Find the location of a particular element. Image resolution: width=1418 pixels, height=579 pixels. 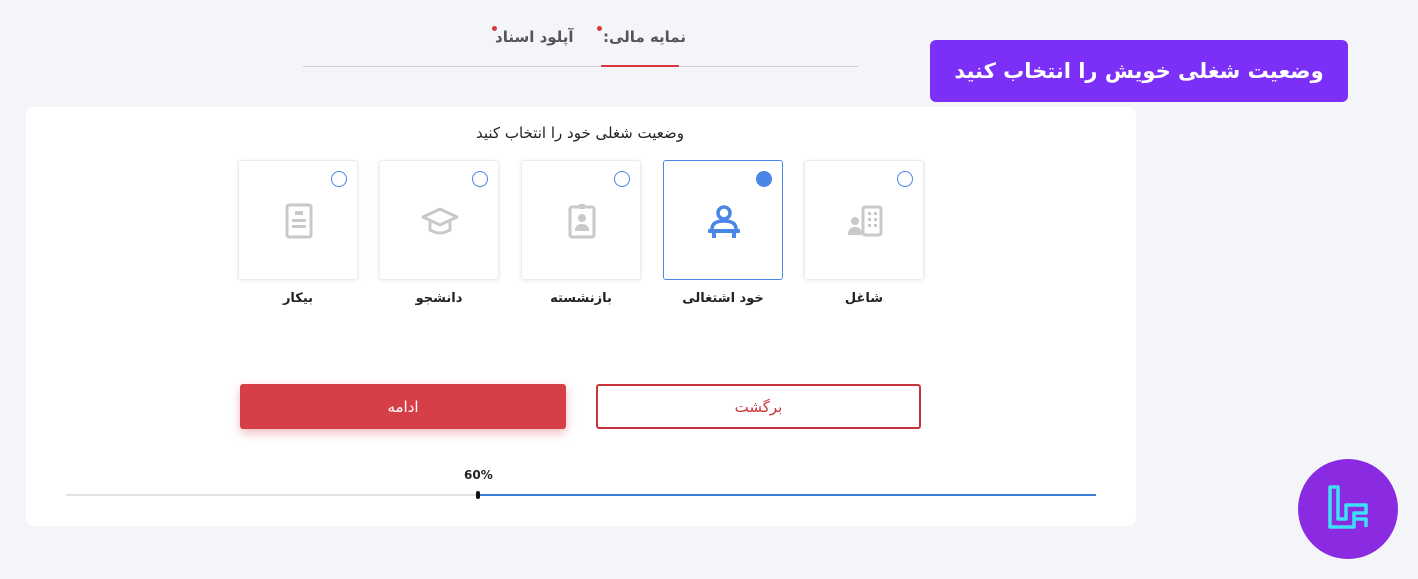

option-unemployed-label: بیکار is located at coordinates (298, 298).